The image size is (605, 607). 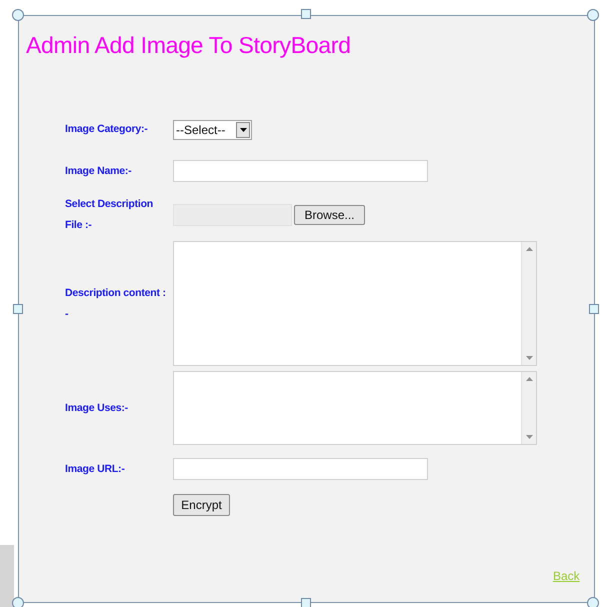 I want to click on field-label: Image URL:-, so click(x=95, y=469).